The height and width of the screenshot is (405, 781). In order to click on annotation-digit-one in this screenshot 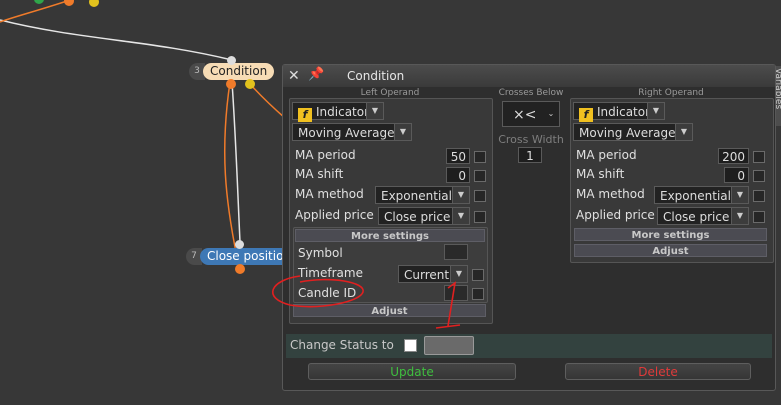, I will do `click(448, 305)`.